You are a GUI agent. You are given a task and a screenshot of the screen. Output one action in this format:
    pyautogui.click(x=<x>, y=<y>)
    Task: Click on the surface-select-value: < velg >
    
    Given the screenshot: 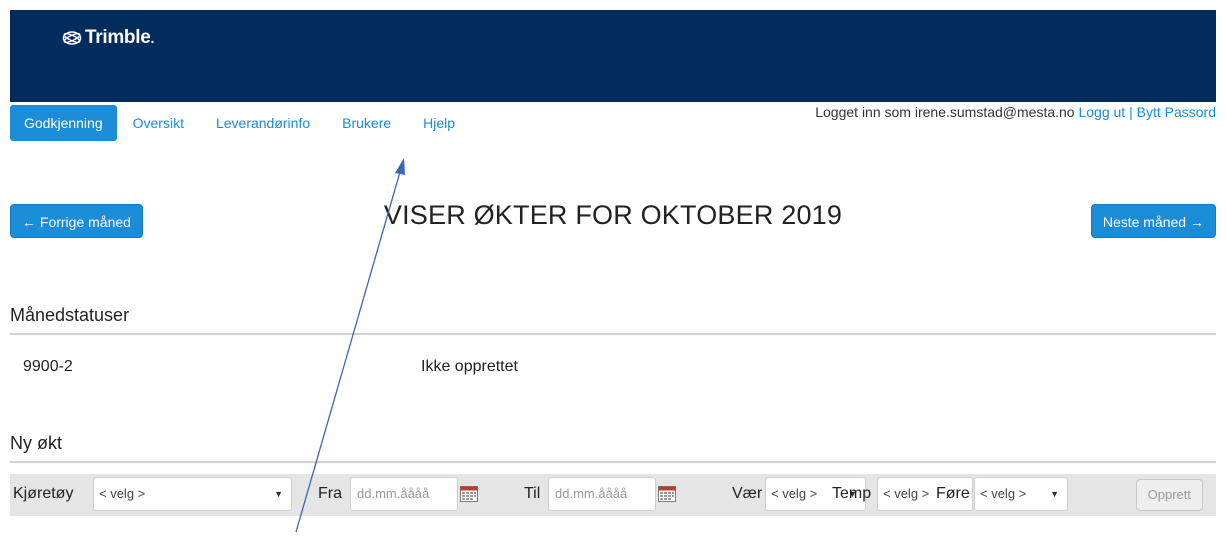 What is the action you would take?
    pyautogui.click(x=1003, y=493)
    